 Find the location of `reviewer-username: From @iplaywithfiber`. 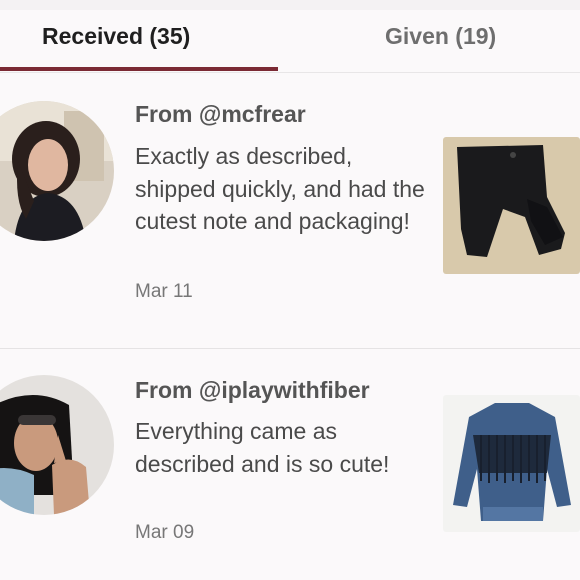

reviewer-username: From @iplaywithfiber is located at coordinates (252, 390).